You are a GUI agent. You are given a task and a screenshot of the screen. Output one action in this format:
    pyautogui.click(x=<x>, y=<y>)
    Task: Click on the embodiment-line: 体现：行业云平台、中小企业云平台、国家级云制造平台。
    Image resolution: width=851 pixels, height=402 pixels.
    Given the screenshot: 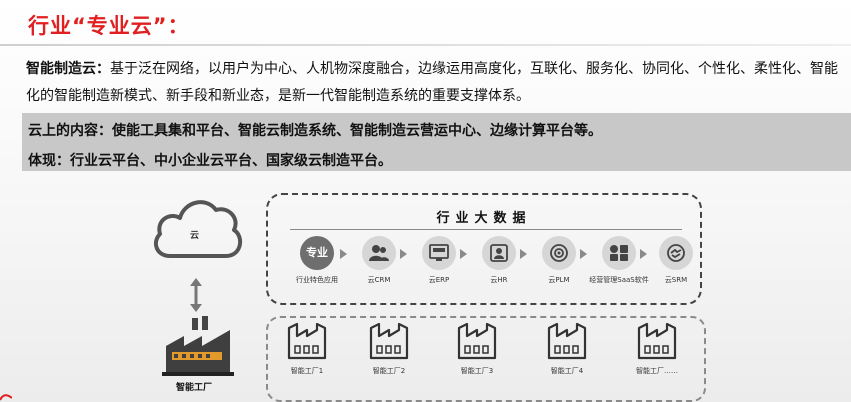 What is the action you would take?
    pyautogui.click(x=210, y=161)
    